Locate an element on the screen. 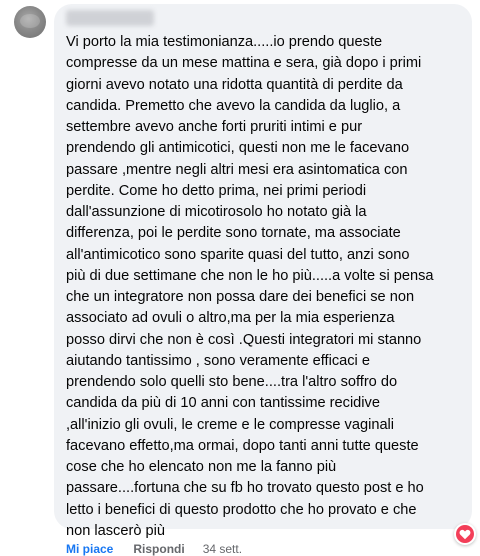  heart-icon is located at coordinates (465, 534).